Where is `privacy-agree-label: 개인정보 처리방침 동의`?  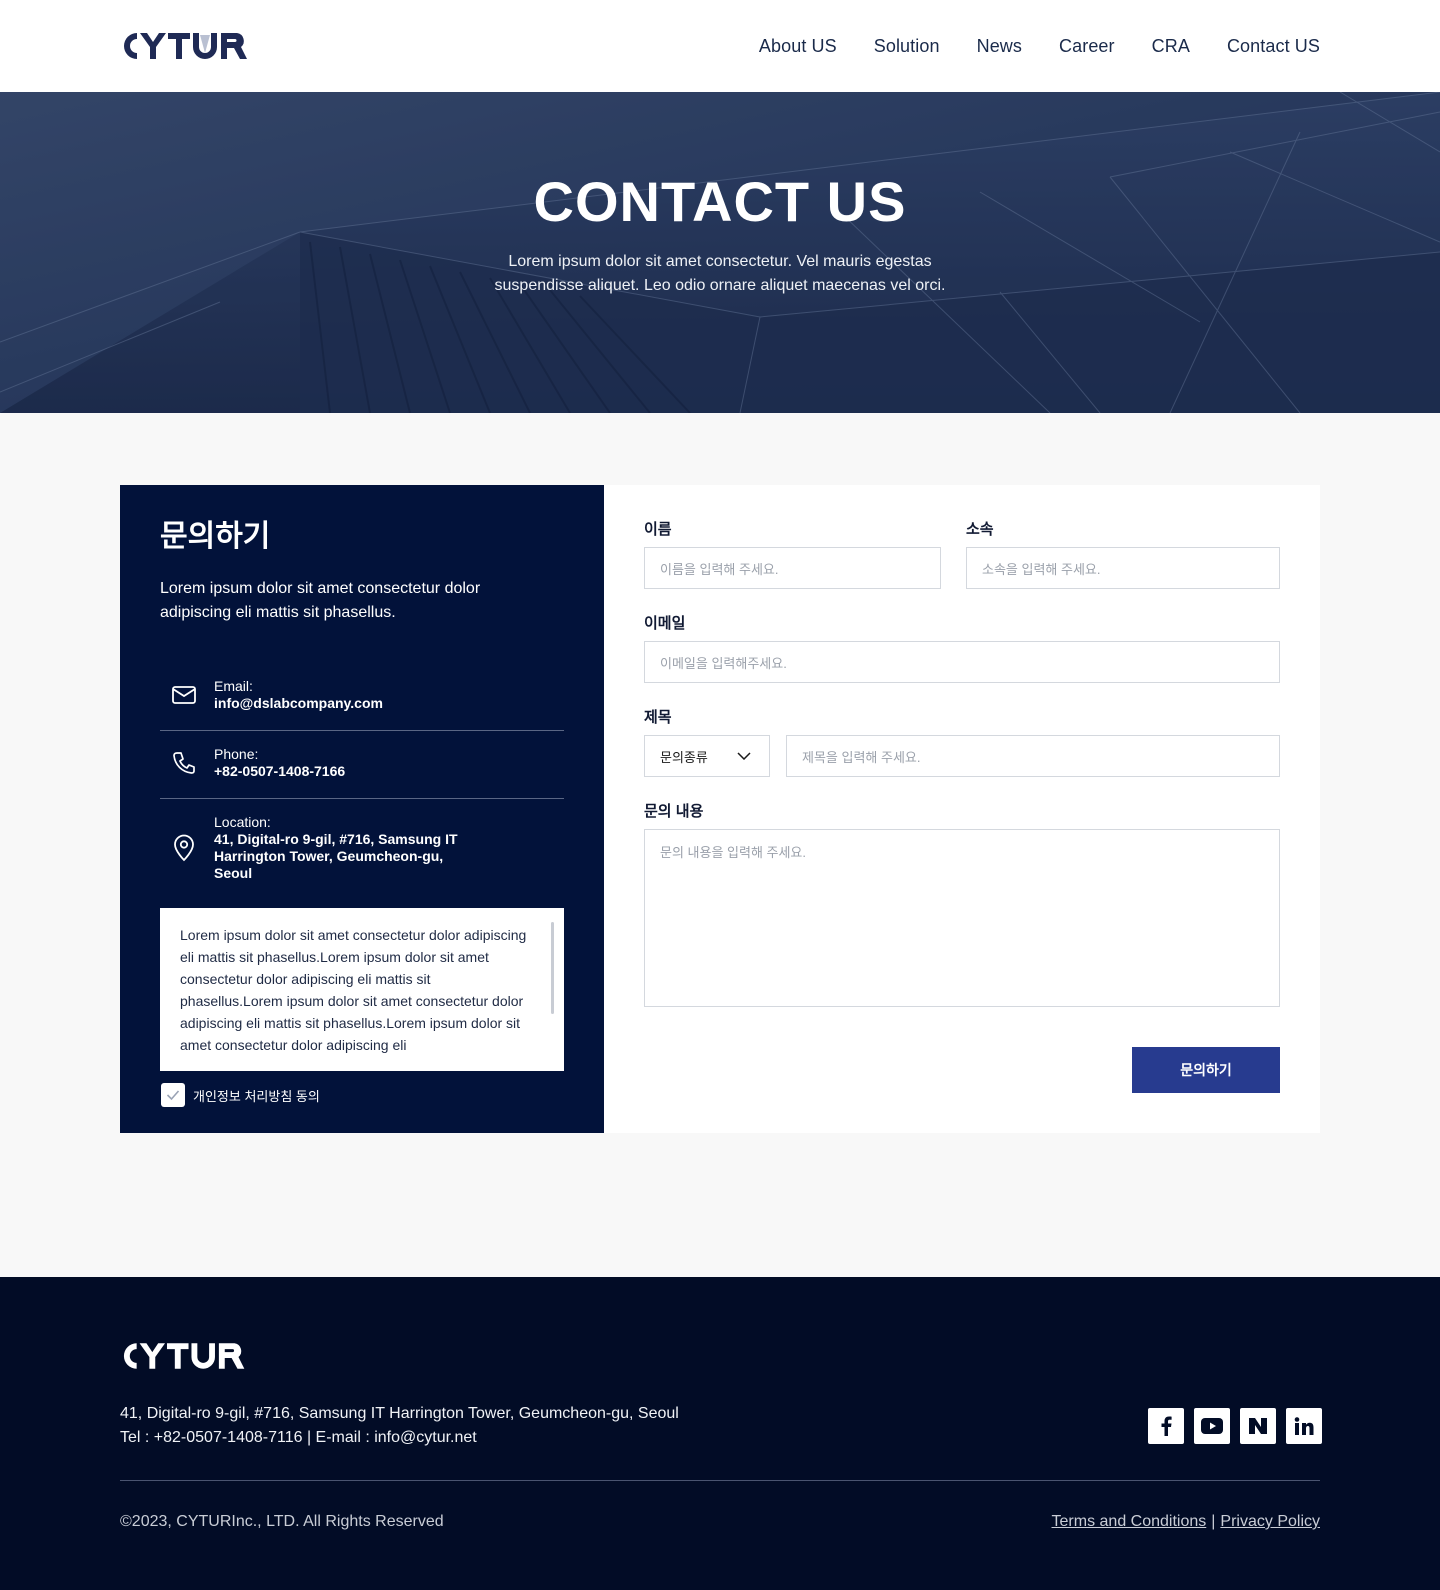 privacy-agree-label: 개인정보 처리방침 동의 is located at coordinates (256, 1096).